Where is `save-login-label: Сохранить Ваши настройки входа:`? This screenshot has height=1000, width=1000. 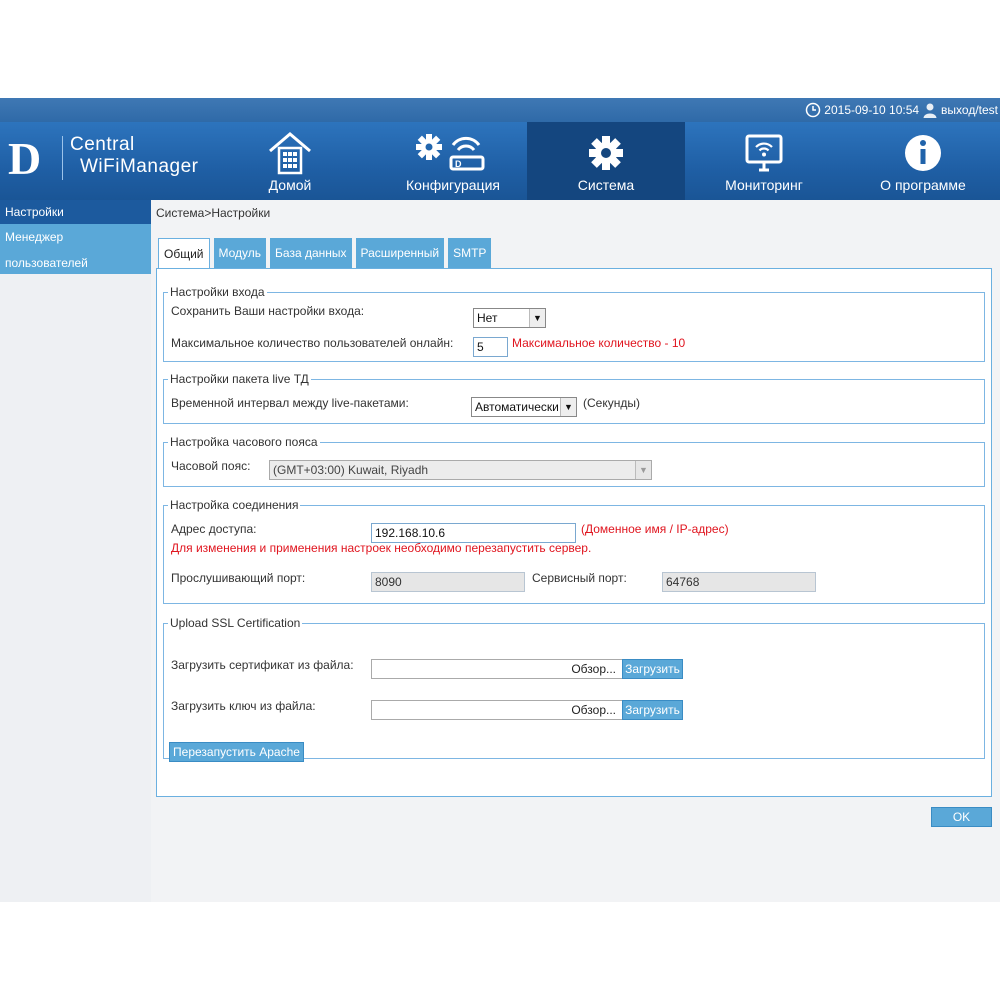 save-login-label: Сохранить Ваши настройки входа: is located at coordinates (268, 311).